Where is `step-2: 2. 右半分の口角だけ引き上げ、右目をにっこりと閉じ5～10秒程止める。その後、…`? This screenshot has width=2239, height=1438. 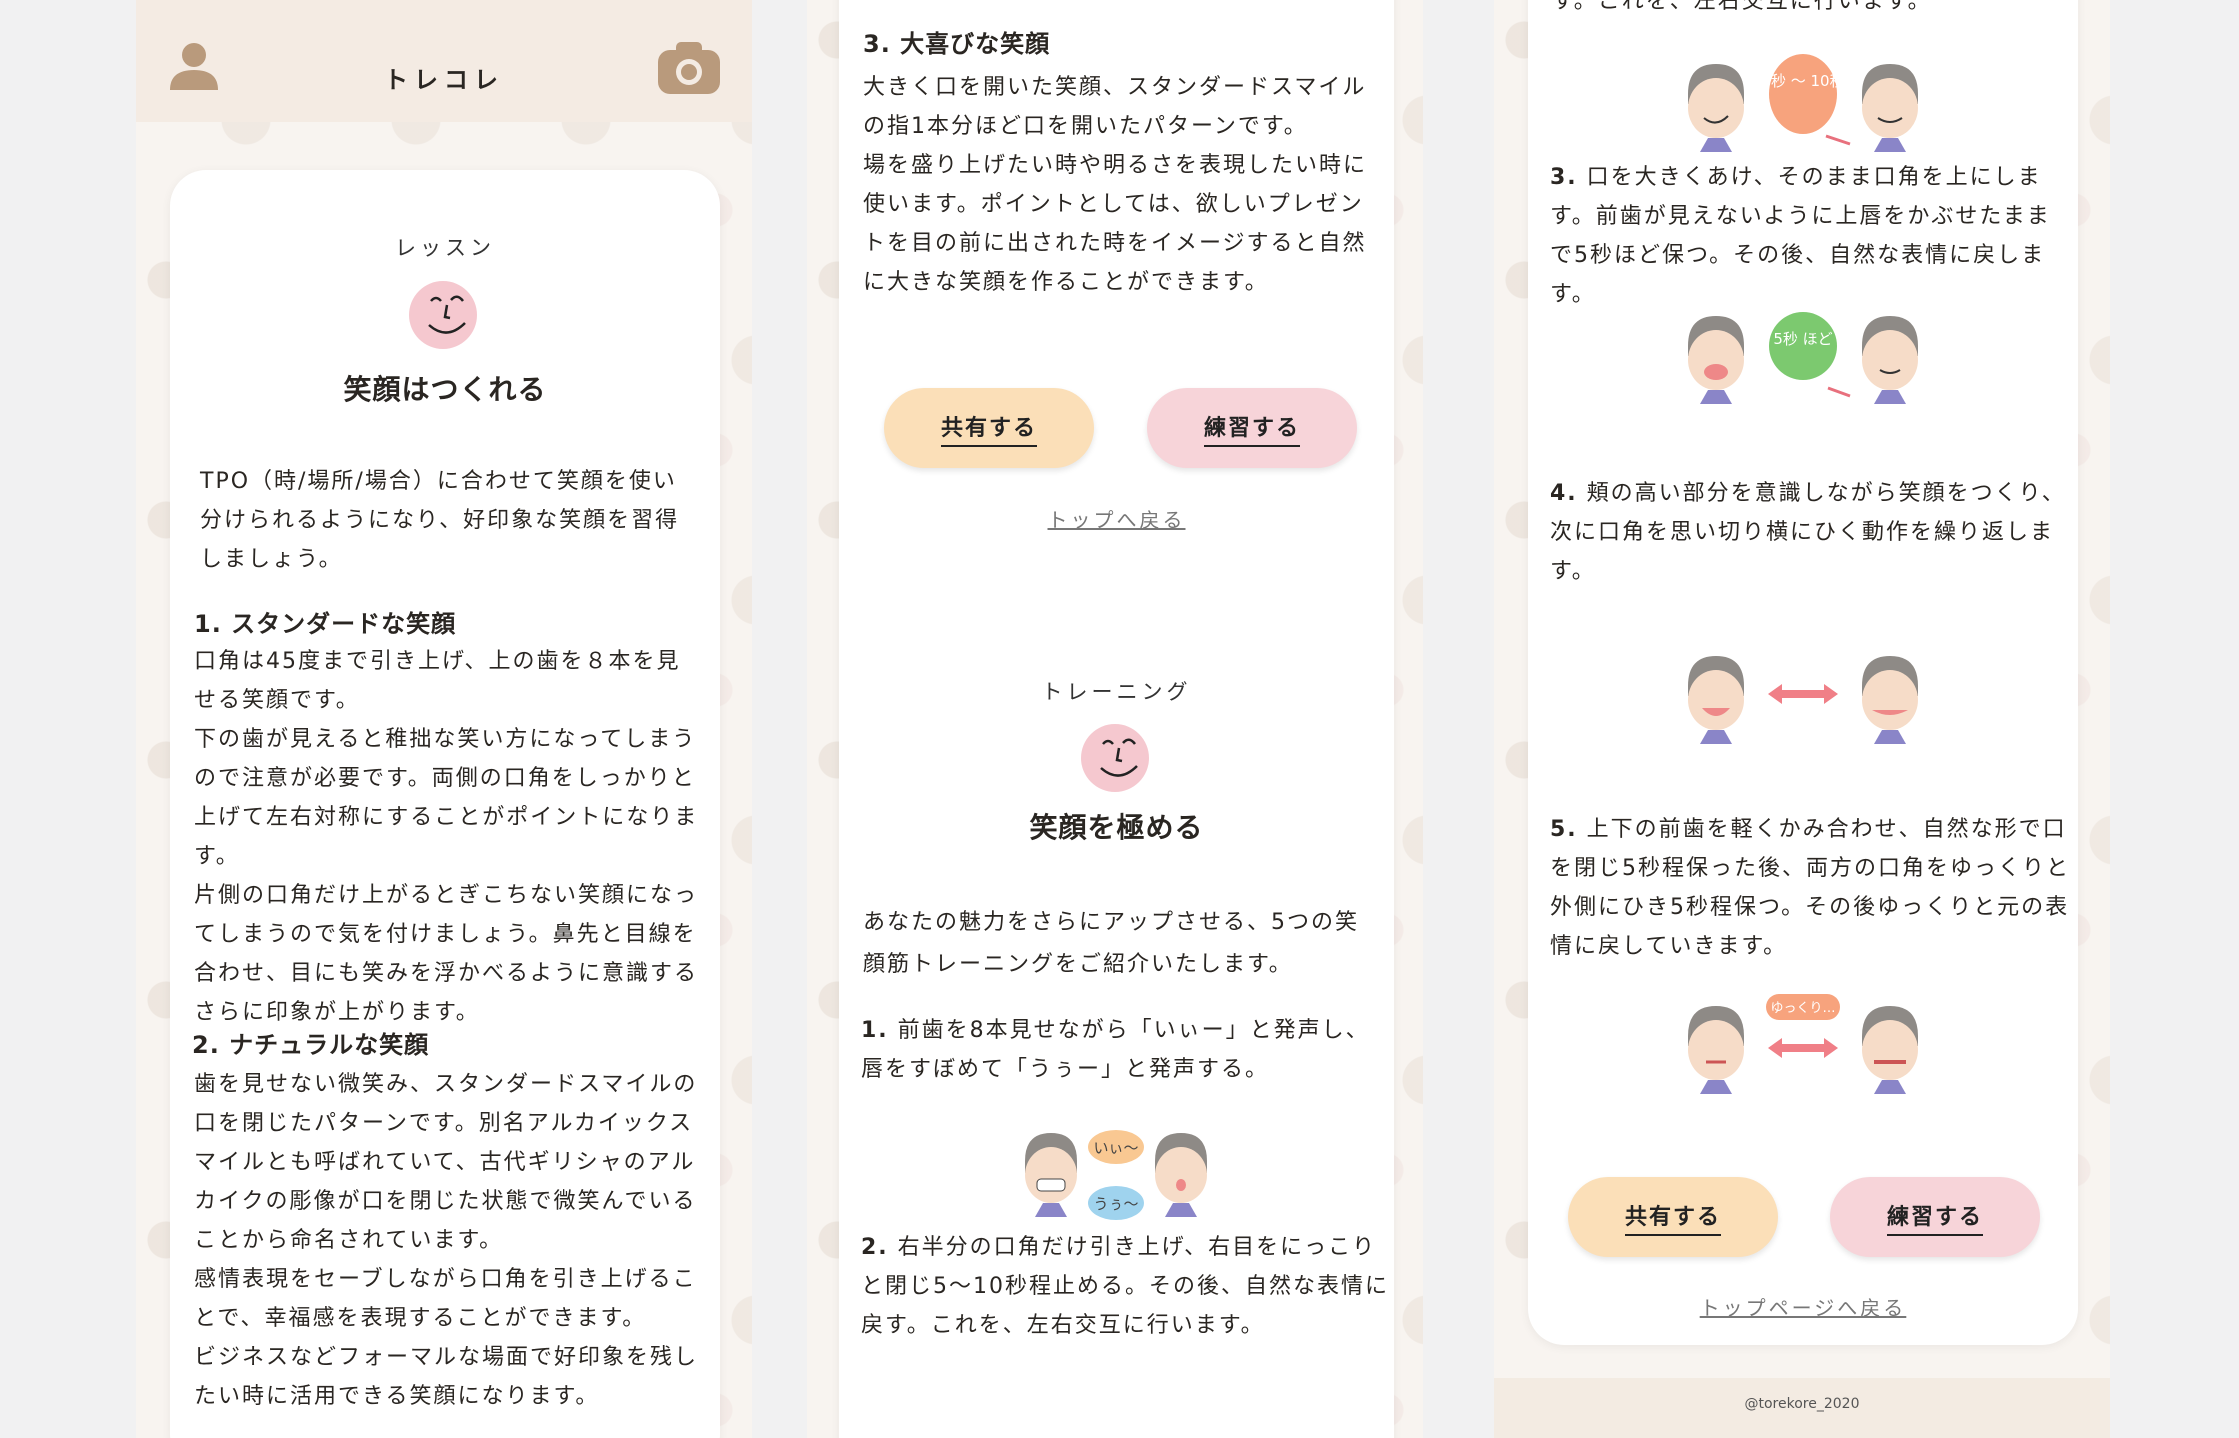
step-2: 2. 右半分の口角だけ引き上げ、右目をにっこりと閉じ5～10秒程止める。その後、… is located at coordinates (1126, 1286).